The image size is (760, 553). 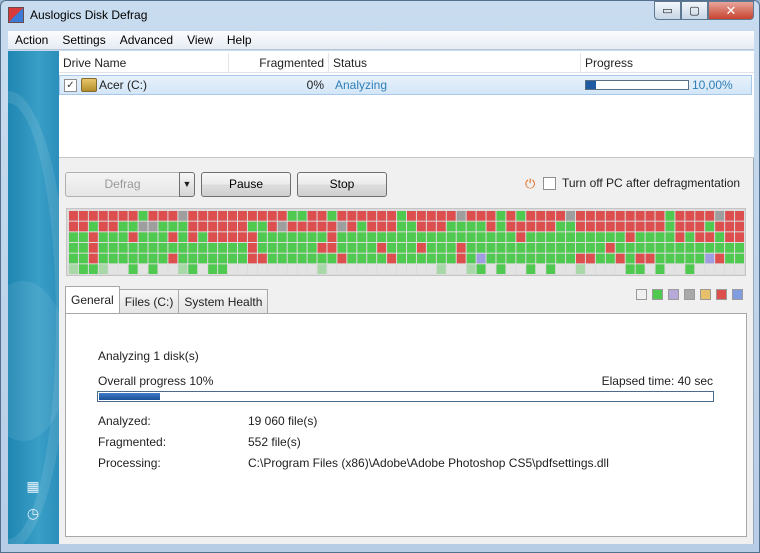 What do you see at coordinates (651, 183) in the screenshot?
I see `turn-off-label: Turn off PC after defragmentation` at bounding box center [651, 183].